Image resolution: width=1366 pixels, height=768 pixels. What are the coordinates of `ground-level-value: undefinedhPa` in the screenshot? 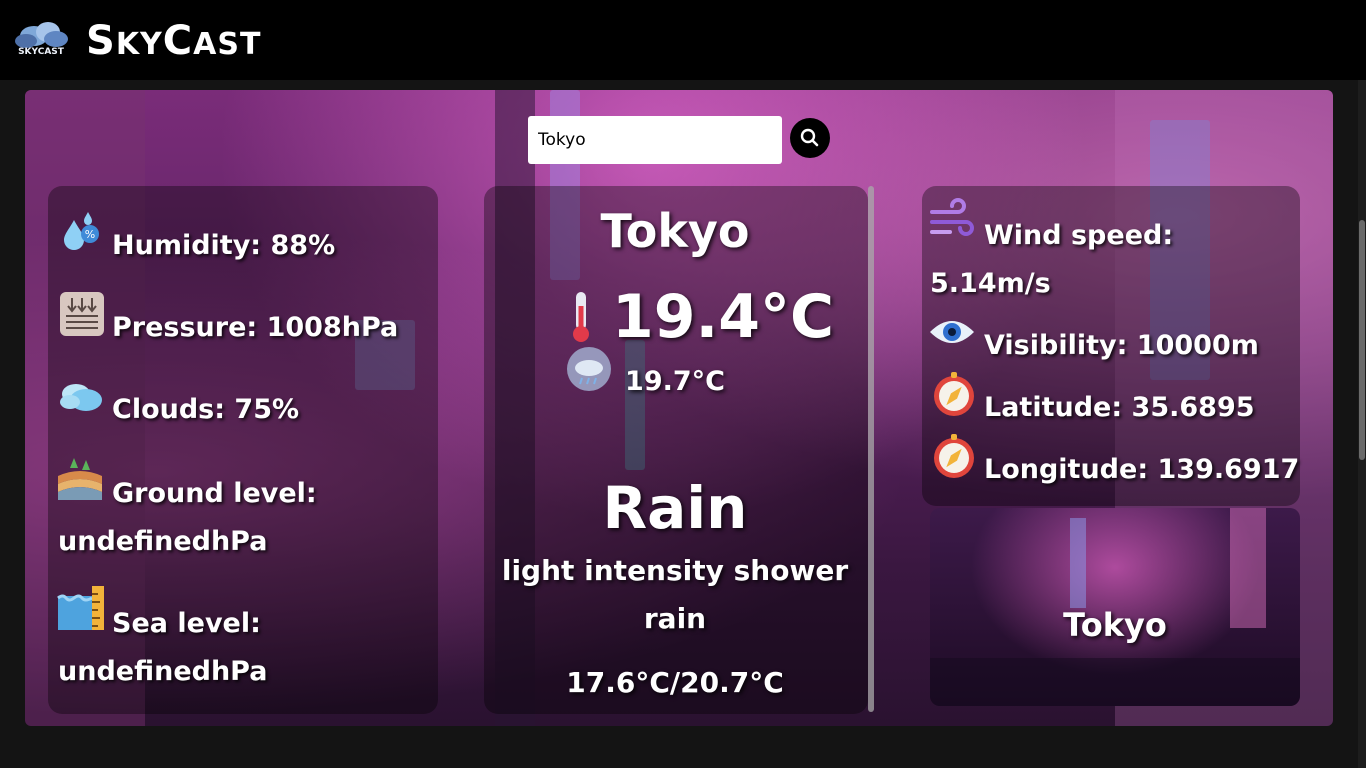 It's located at (163, 541).